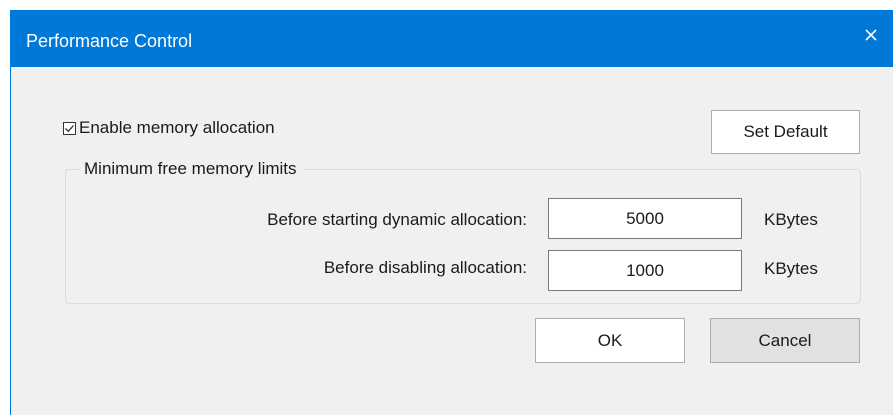 The width and height of the screenshot is (893, 415). Describe the element at coordinates (452, 38) in the screenshot. I see `title-bar: Performance Control` at that location.